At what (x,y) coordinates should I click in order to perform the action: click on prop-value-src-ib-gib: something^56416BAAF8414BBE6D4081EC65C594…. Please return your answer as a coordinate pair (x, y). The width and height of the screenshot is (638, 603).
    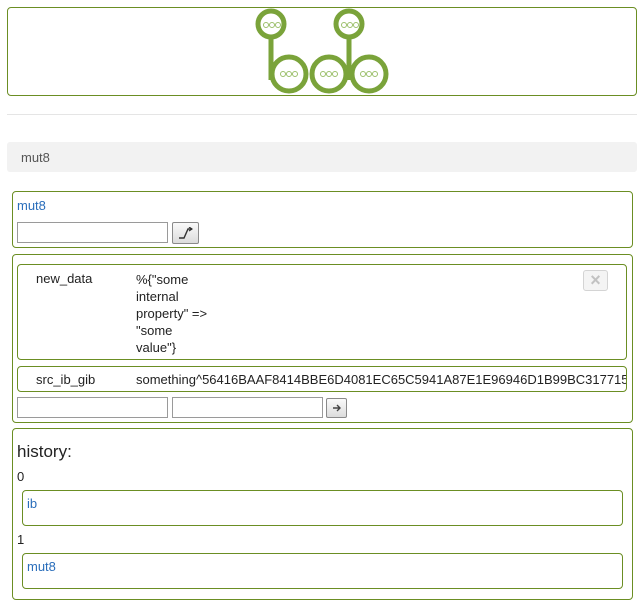
    Looking at the image, I should click on (381, 379).